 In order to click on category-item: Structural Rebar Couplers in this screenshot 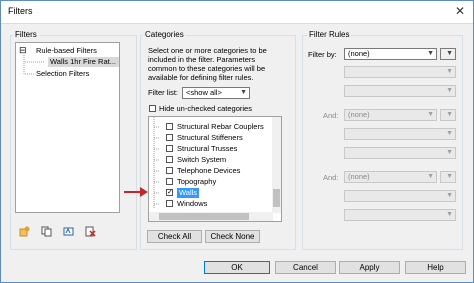, I will do `click(211, 127)`.